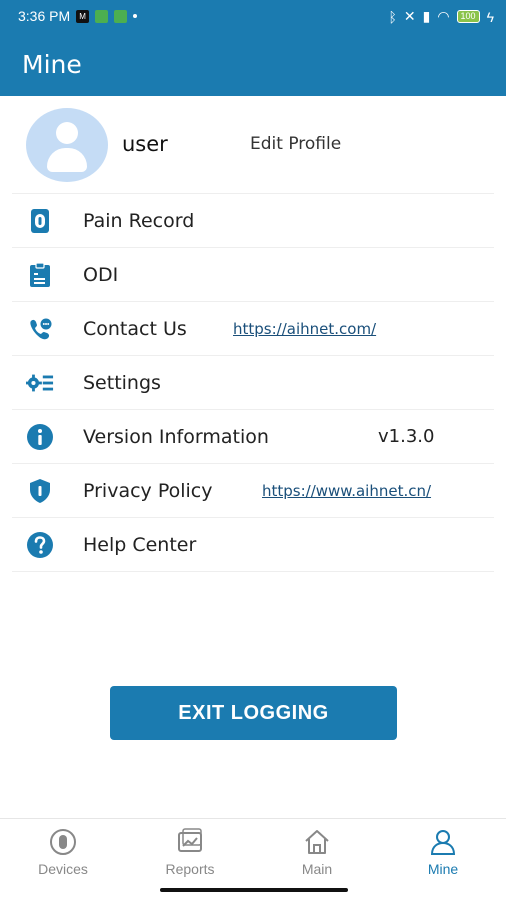 This screenshot has height=900, width=506. Describe the element at coordinates (190, 856) in the screenshot. I see `nav-reports: Reports` at that location.